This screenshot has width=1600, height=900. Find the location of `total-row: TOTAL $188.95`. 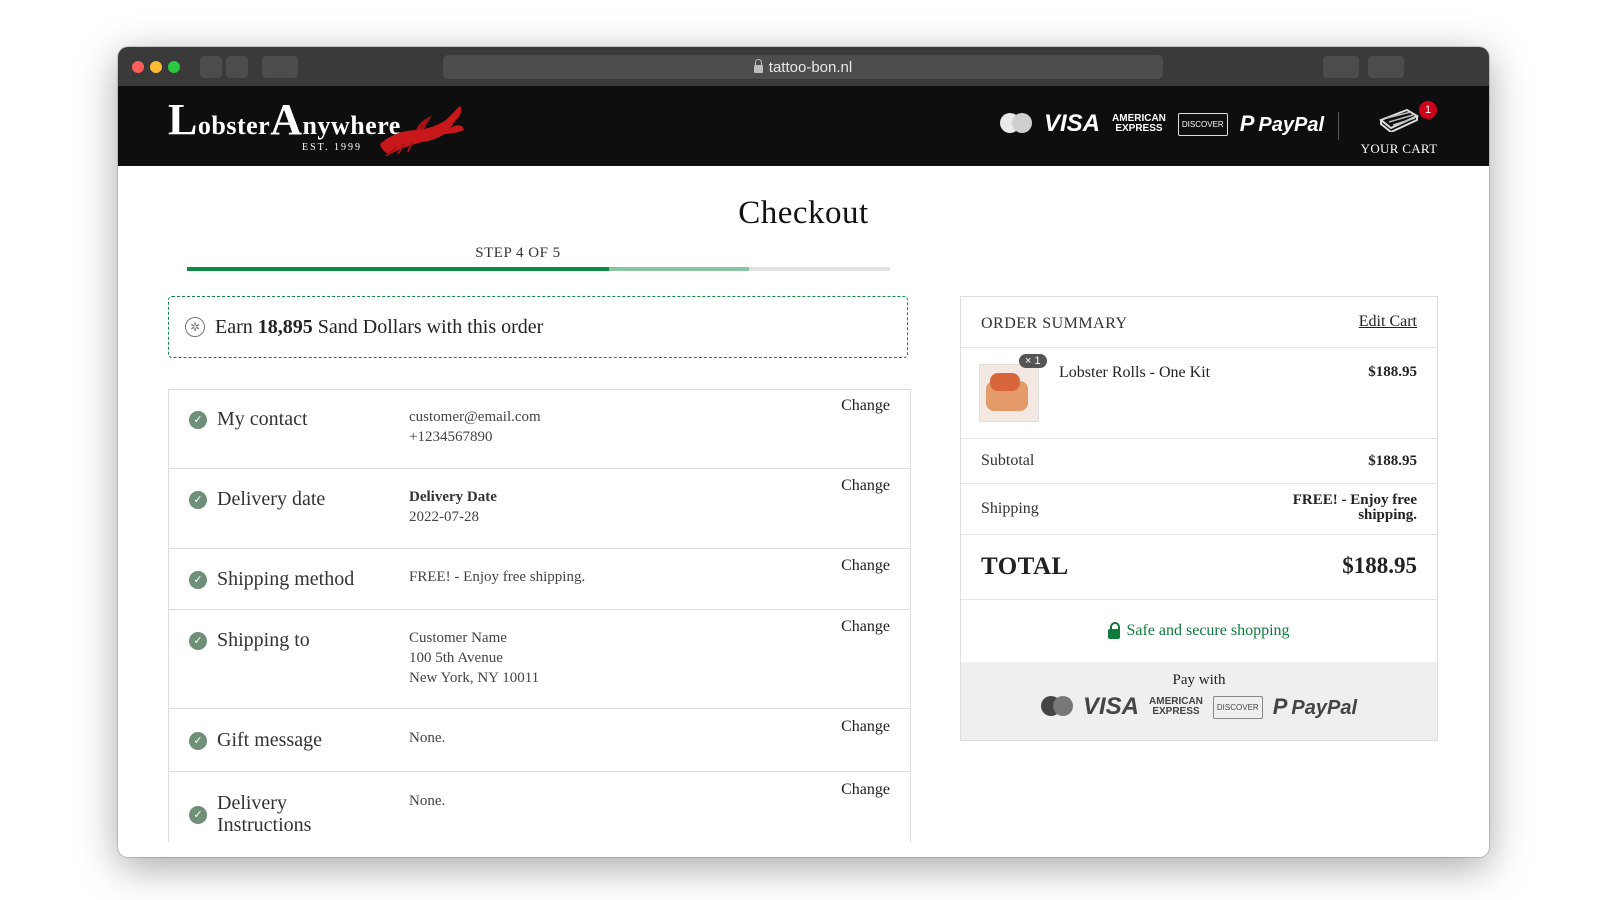

total-row: TOTAL $188.95 is located at coordinates (1199, 567).